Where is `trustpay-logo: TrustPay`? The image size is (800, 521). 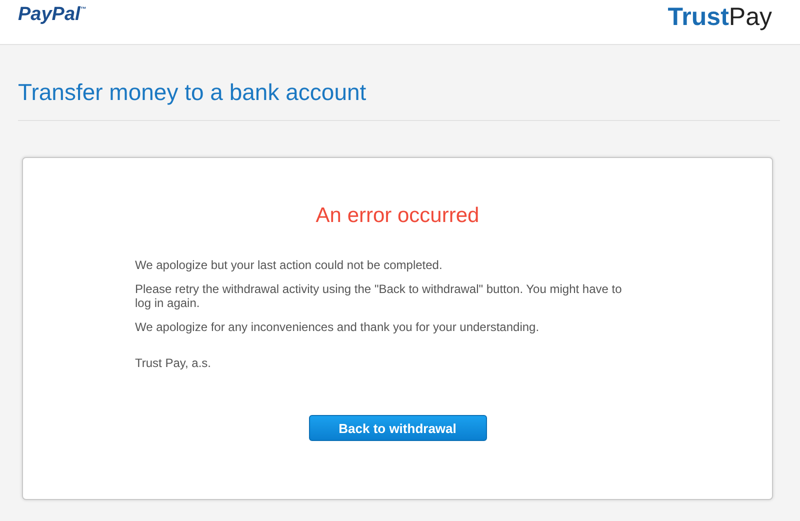 trustpay-logo: TrustPay is located at coordinates (720, 17).